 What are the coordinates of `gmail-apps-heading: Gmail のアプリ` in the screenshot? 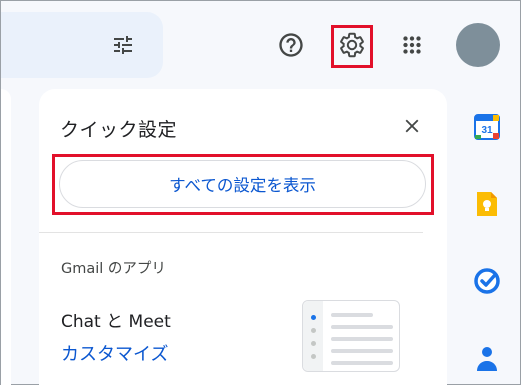 It's located at (113, 269).